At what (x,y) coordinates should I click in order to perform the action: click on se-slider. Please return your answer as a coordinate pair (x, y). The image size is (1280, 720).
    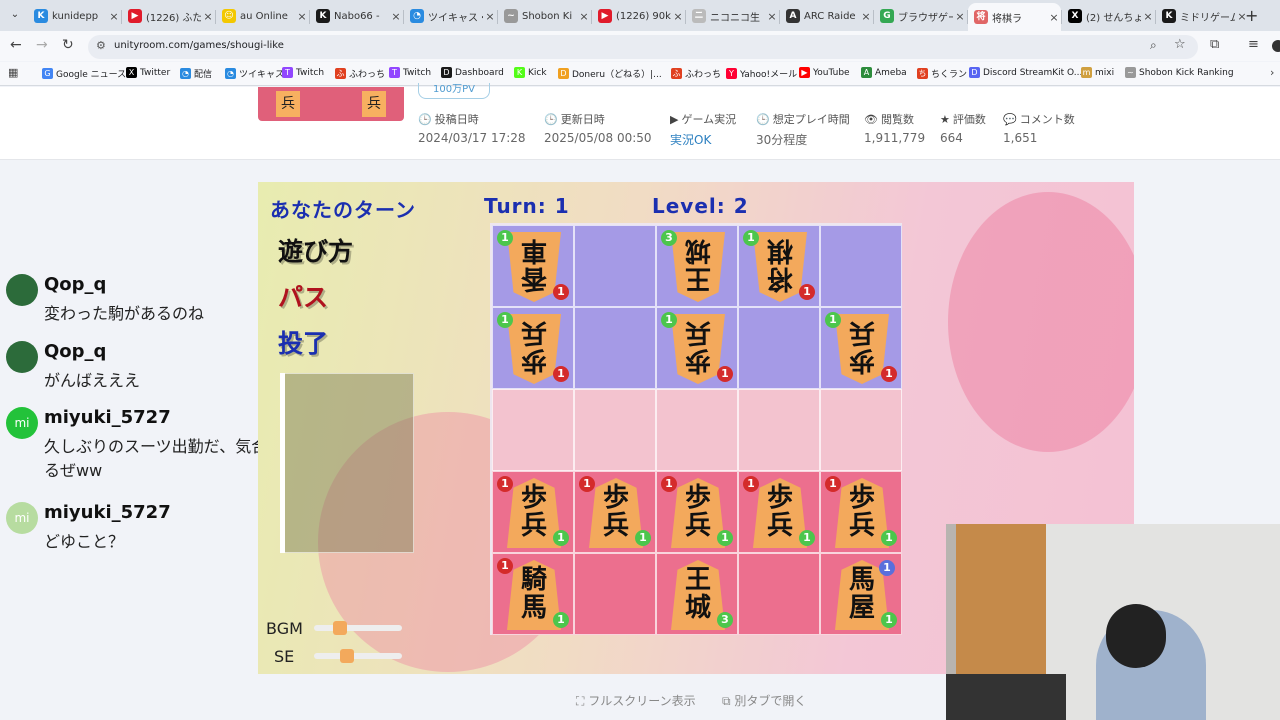
    Looking at the image, I should click on (358, 656).